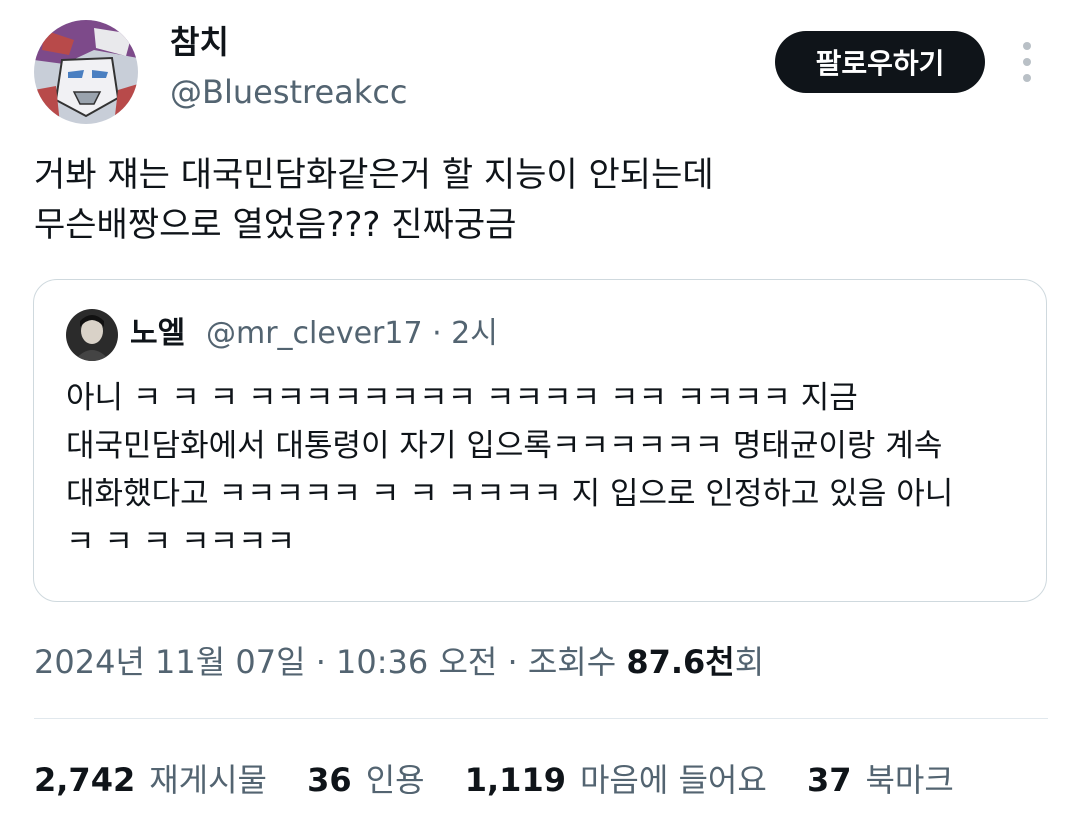  What do you see at coordinates (515, 780) in the screenshot?
I see `stat-count: 1,119` at bounding box center [515, 780].